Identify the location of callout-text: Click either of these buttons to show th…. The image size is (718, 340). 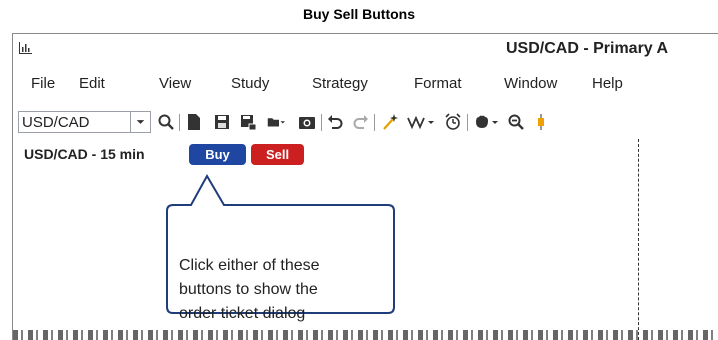
(279, 290).